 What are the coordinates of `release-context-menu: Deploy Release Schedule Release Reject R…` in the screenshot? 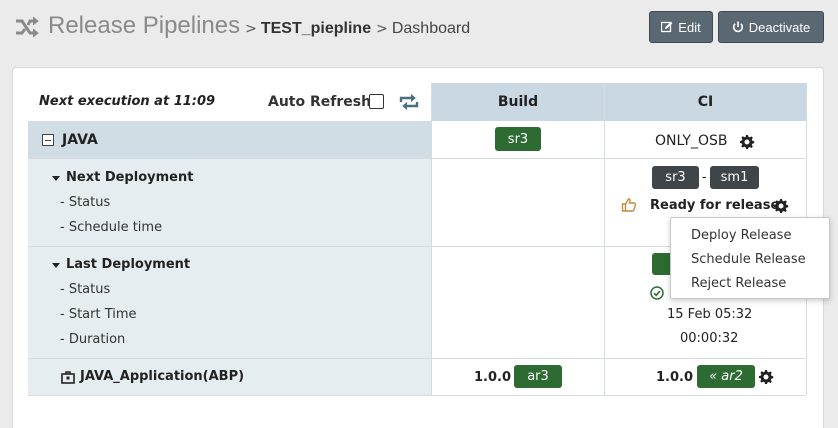 It's located at (750, 258).